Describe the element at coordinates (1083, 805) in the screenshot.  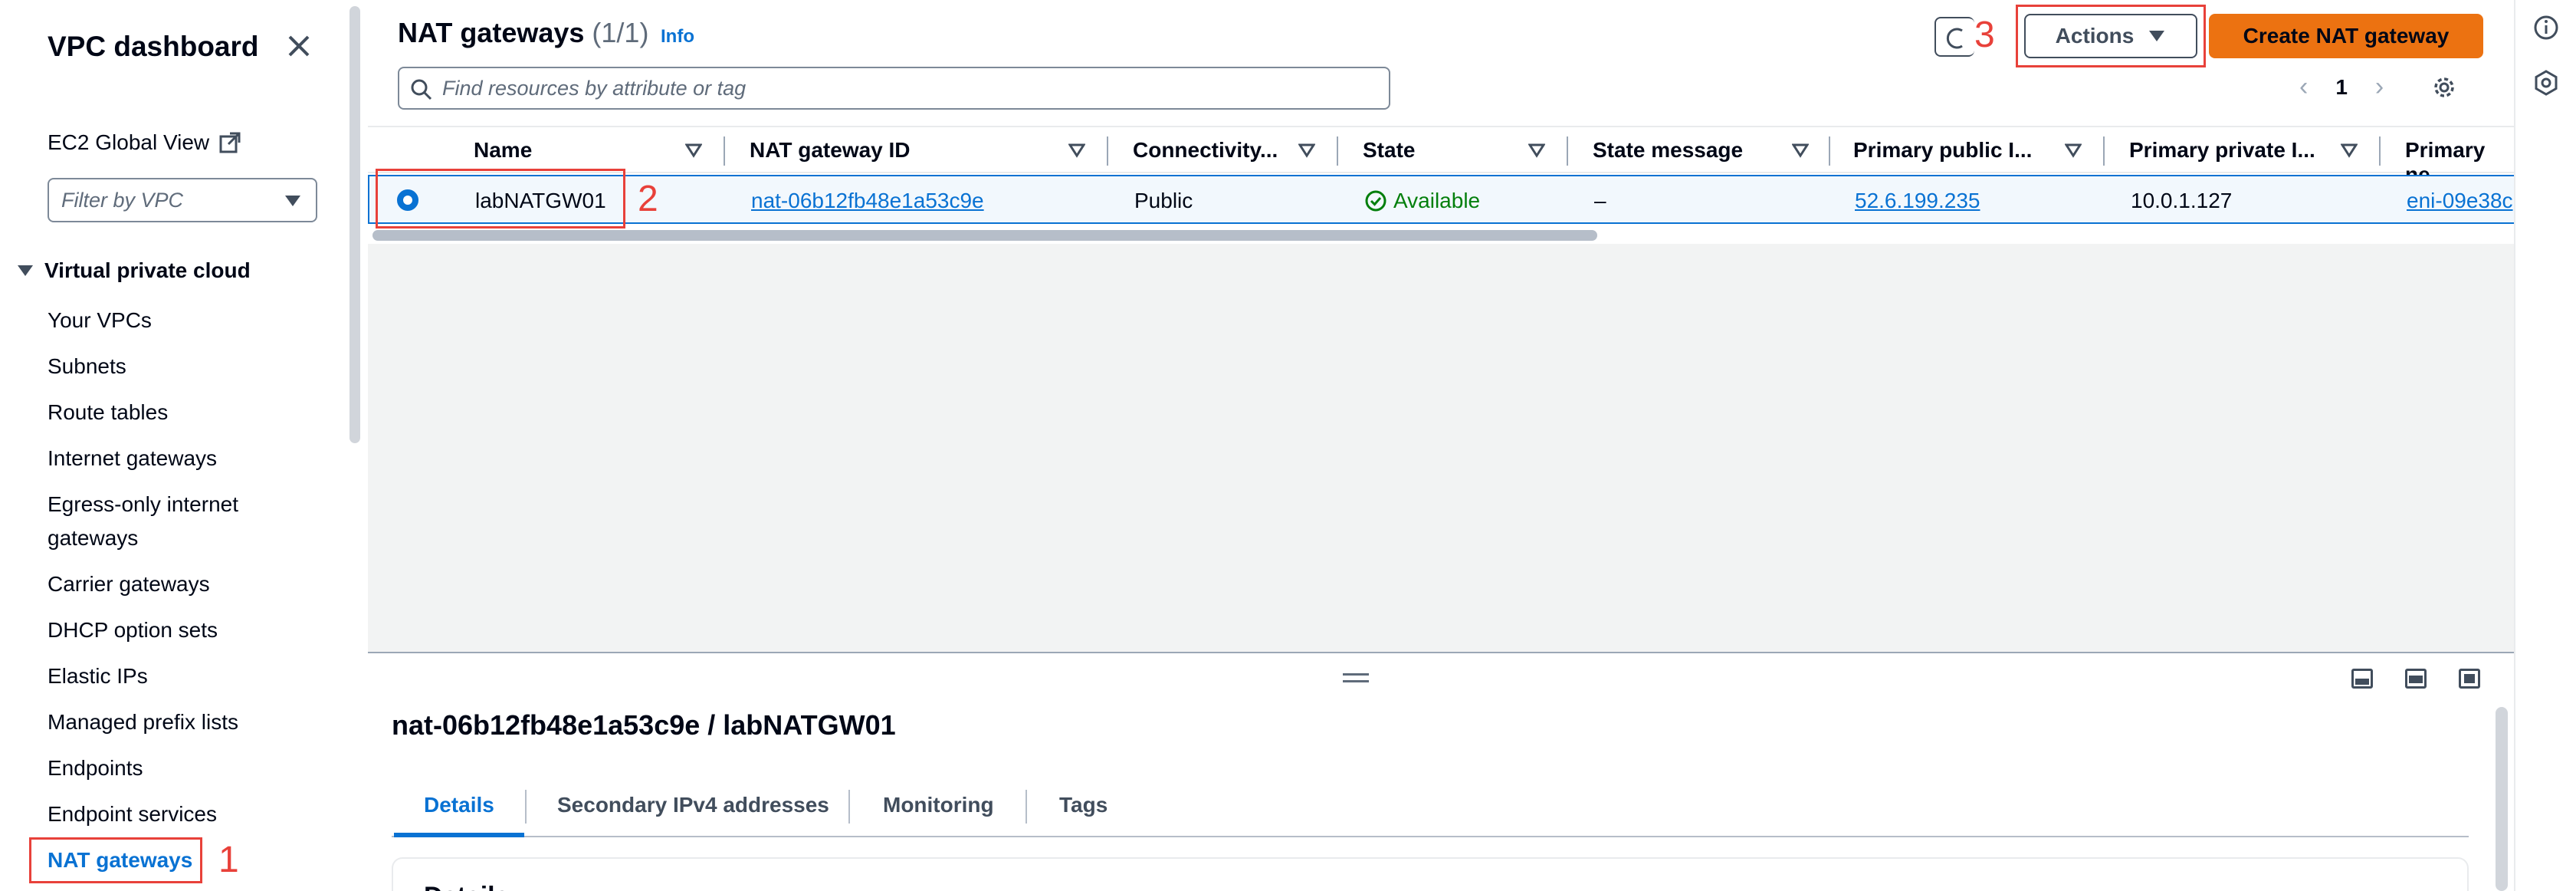
I see `tab-tags: Tags` at that location.